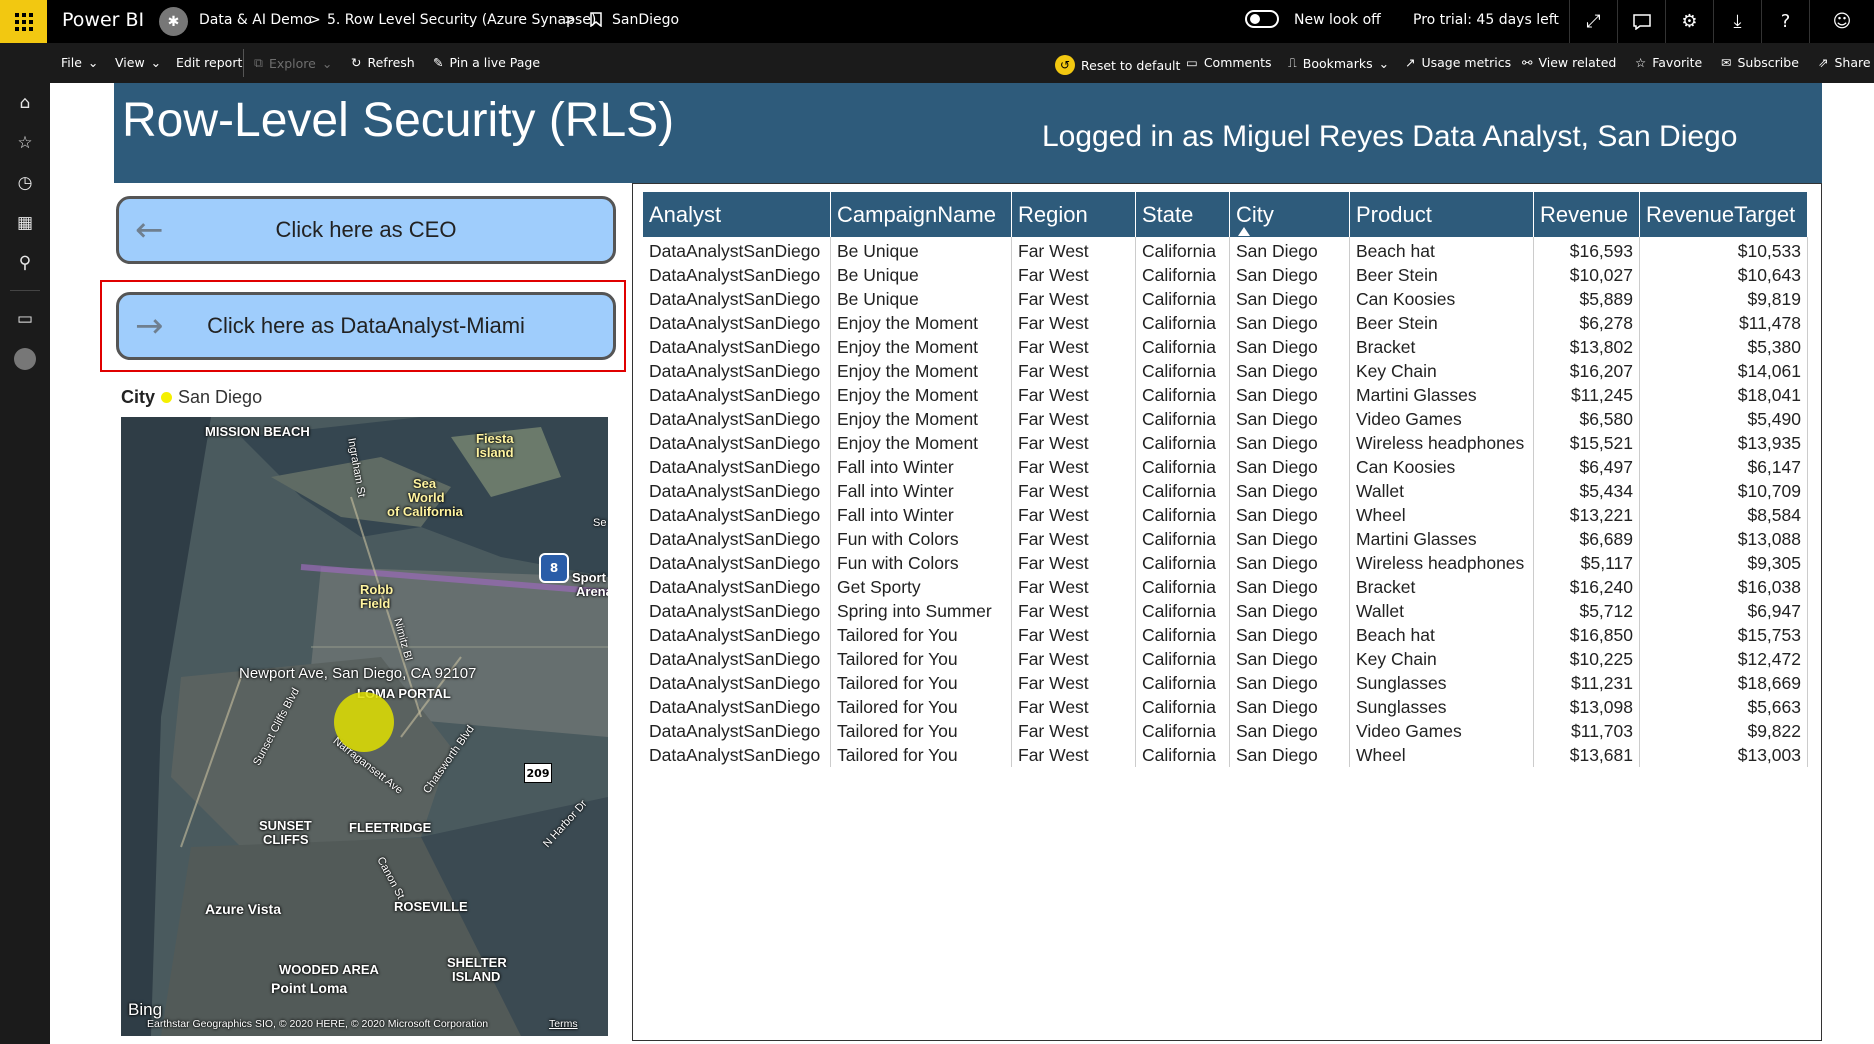 The height and width of the screenshot is (1044, 1874). Describe the element at coordinates (1486, 20) in the screenshot. I see `trial-status: Pro trial: 45 days left` at that location.